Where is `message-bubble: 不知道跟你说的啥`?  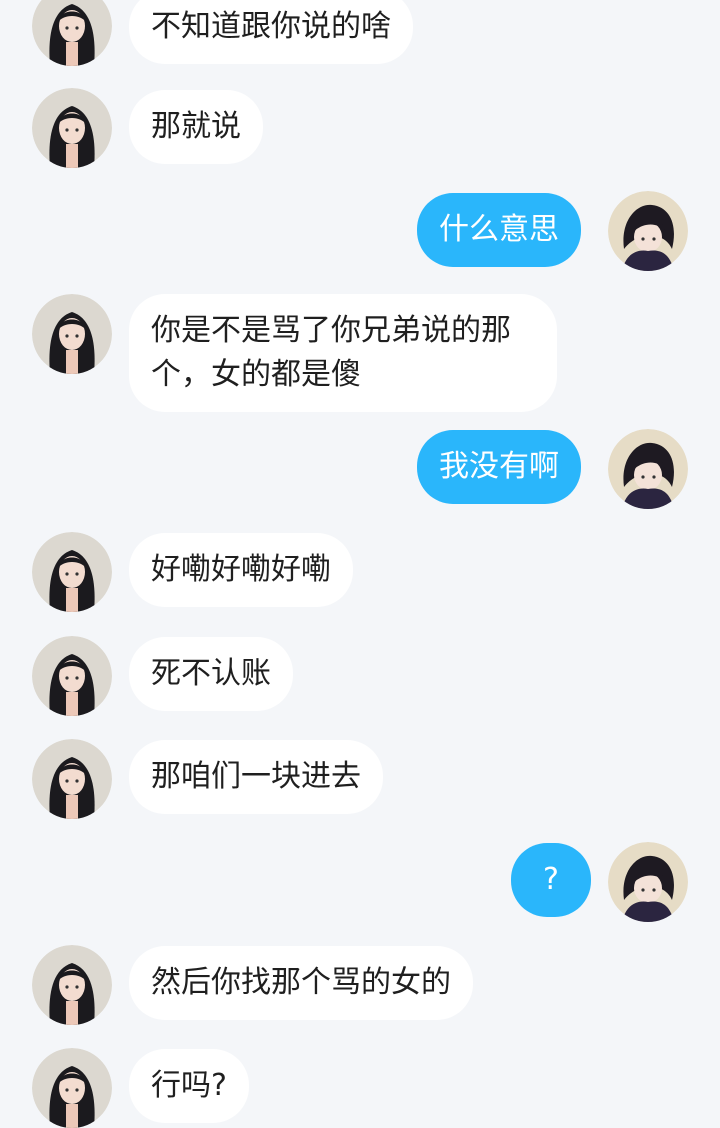
message-bubble: 不知道跟你说的啥 is located at coordinates (271, 32).